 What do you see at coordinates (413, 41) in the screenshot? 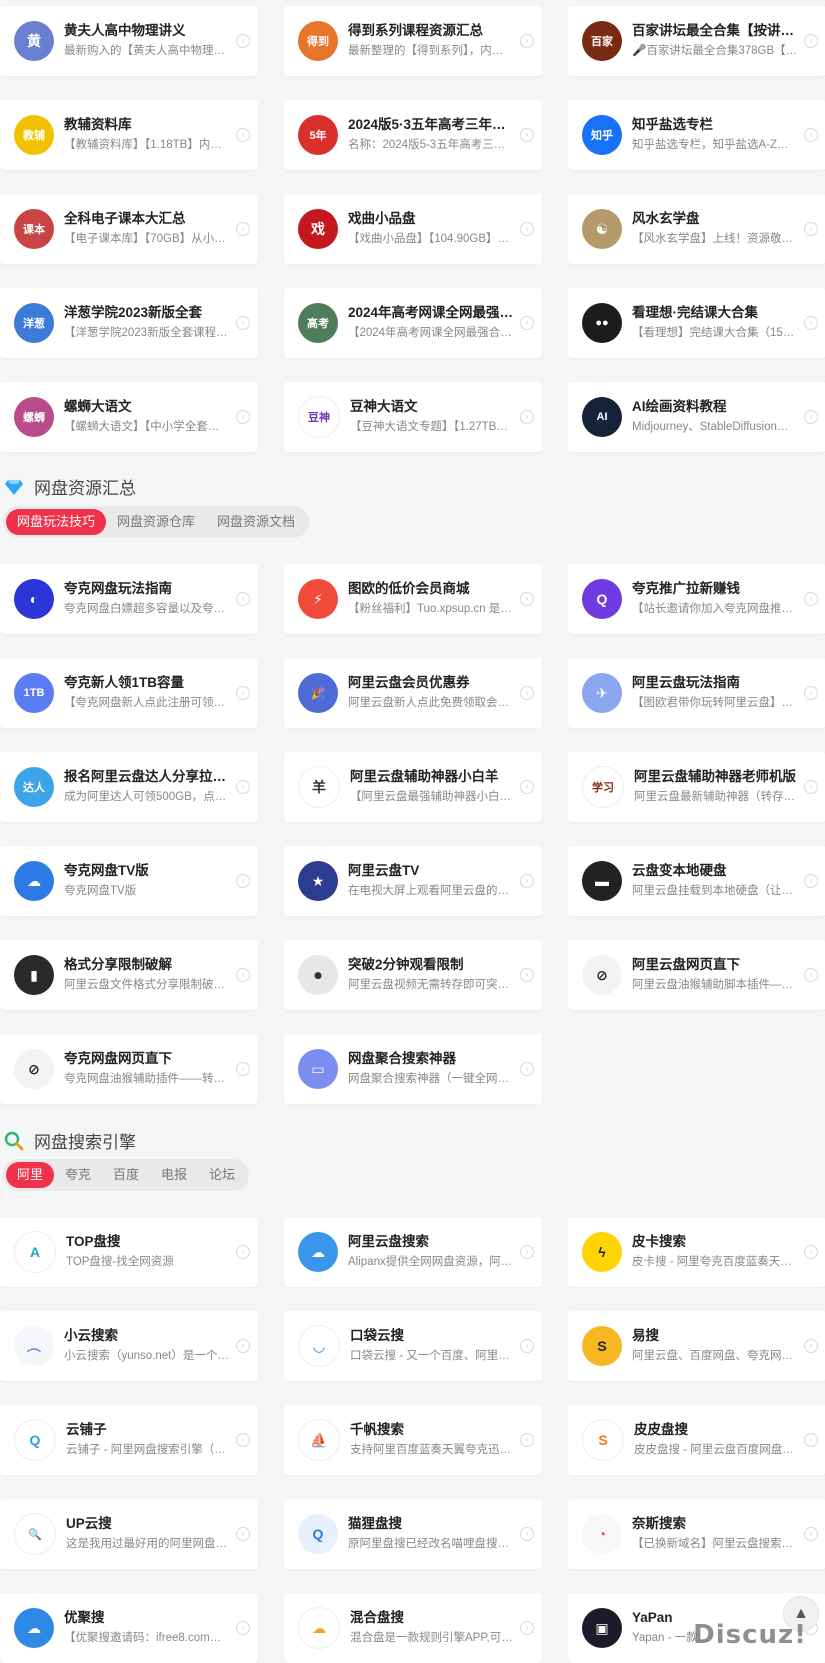
I see `resource-card: 得到 得到系列课程资源汇总 最新整理的【得到系列】，内… ›` at bounding box center [413, 41].